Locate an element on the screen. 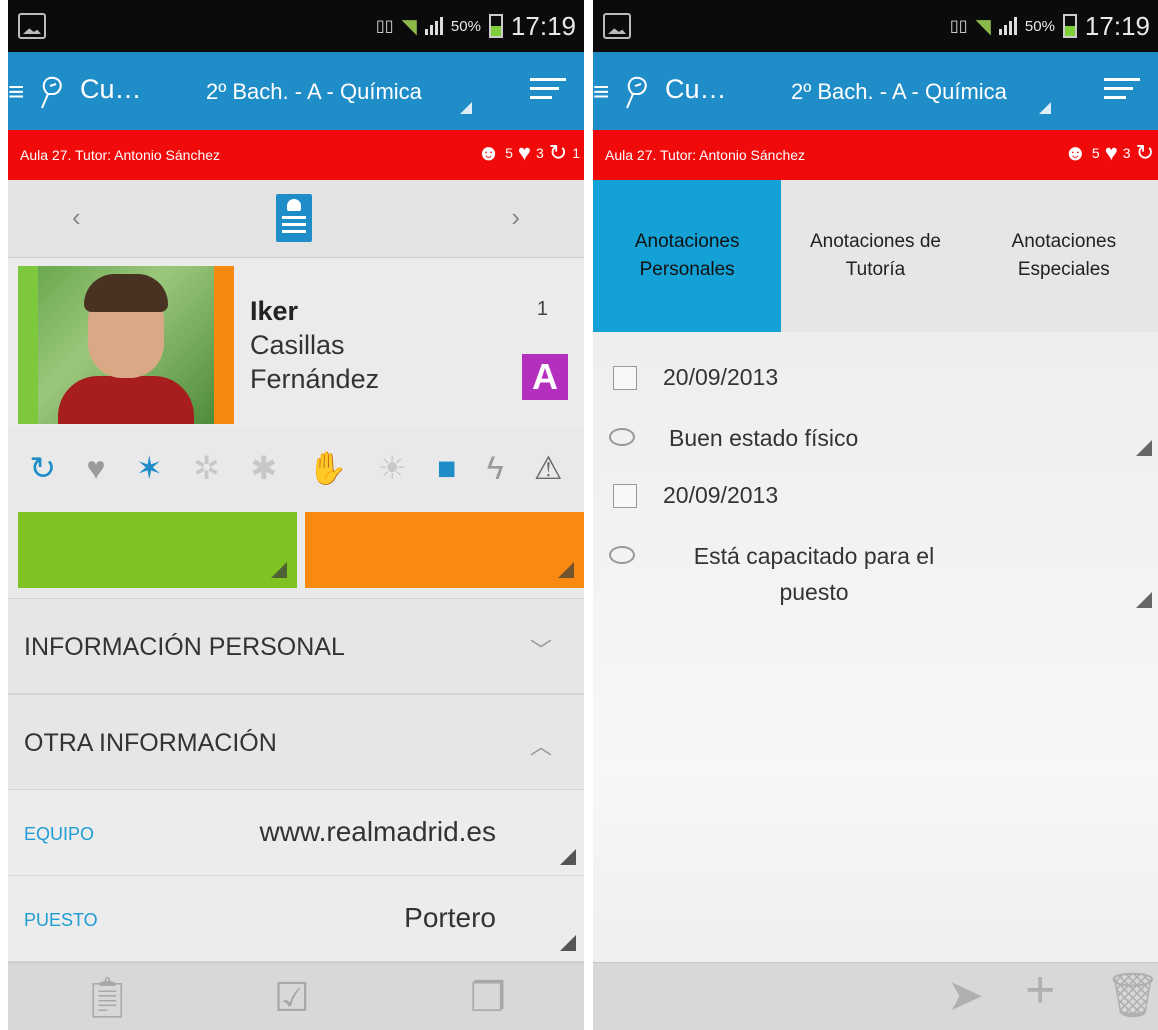 Image resolution: width=1158 pixels, height=1030 pixels. chevron-down-icon: ﹀ is located at coordinates (540, 650).